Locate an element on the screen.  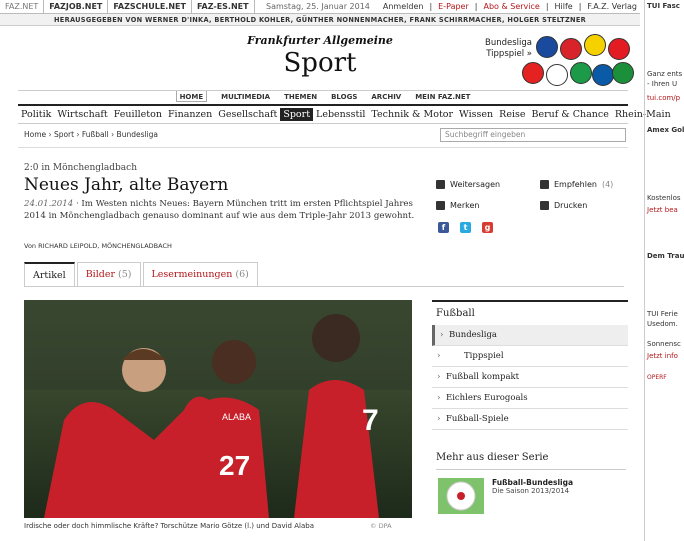
fazes-link: FAZ-ES.NET is located at coordinates (223, 7).